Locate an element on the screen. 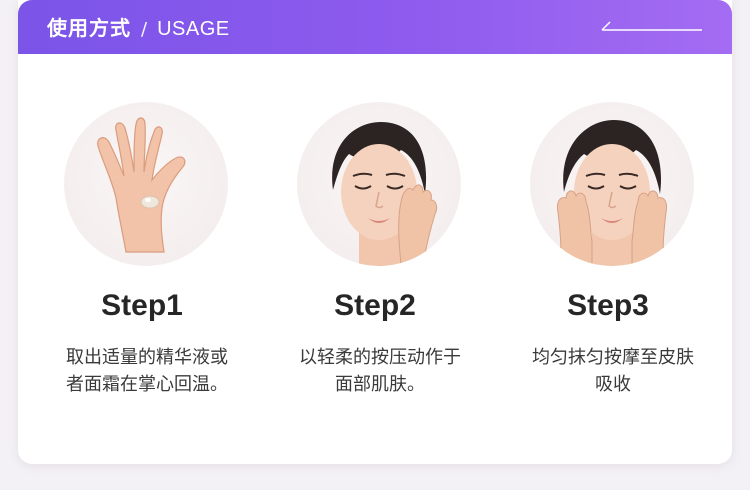 This screenshot has width=750, height=490. step-1-photo is located at coordinates (146, 184).